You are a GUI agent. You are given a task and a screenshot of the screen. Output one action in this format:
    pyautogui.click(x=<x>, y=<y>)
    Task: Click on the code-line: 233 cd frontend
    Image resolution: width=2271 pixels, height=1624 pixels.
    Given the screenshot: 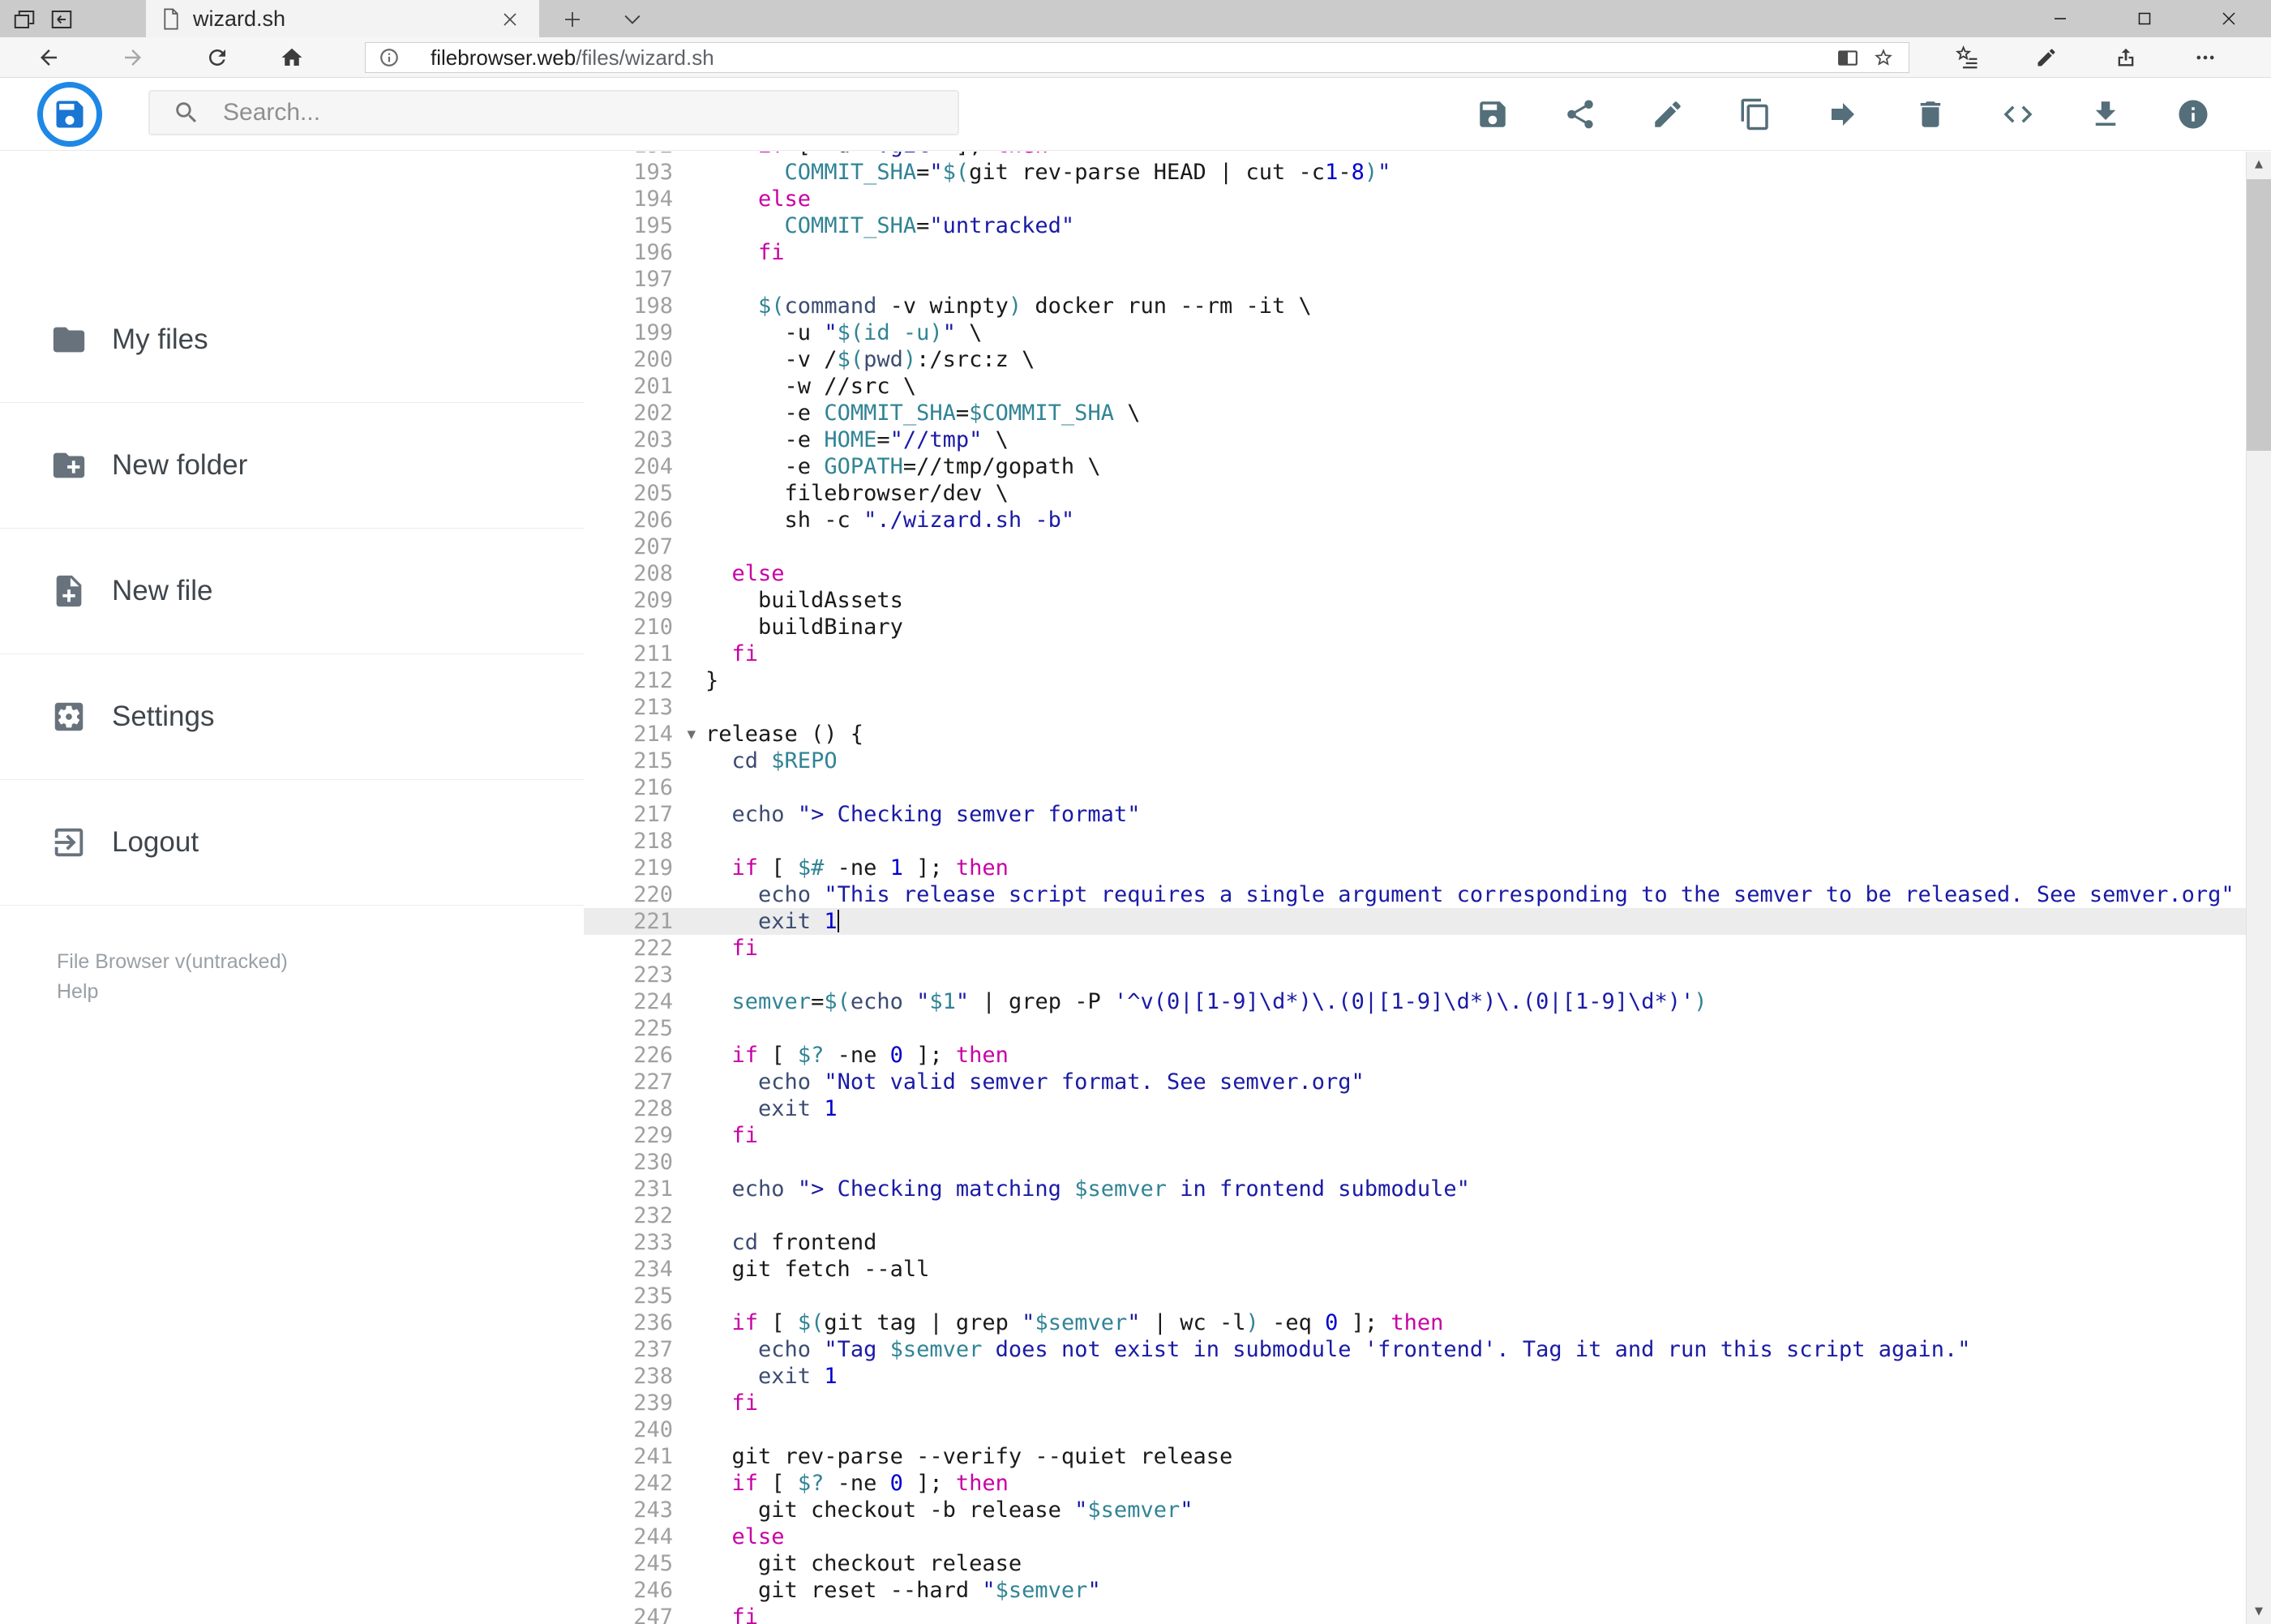 What is the action you would take?
    pyautogui.click(x=1415, y=1243)
    